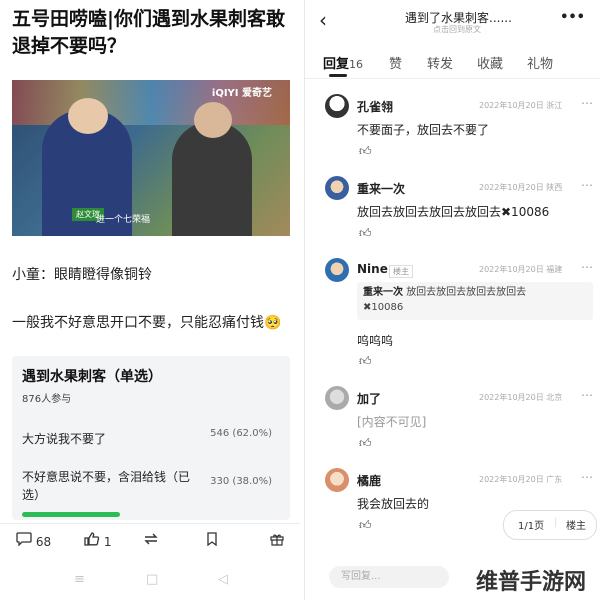 The height and width of the screenshot is (600, 600). I want to click on like-button: 1, so click(97, 540).